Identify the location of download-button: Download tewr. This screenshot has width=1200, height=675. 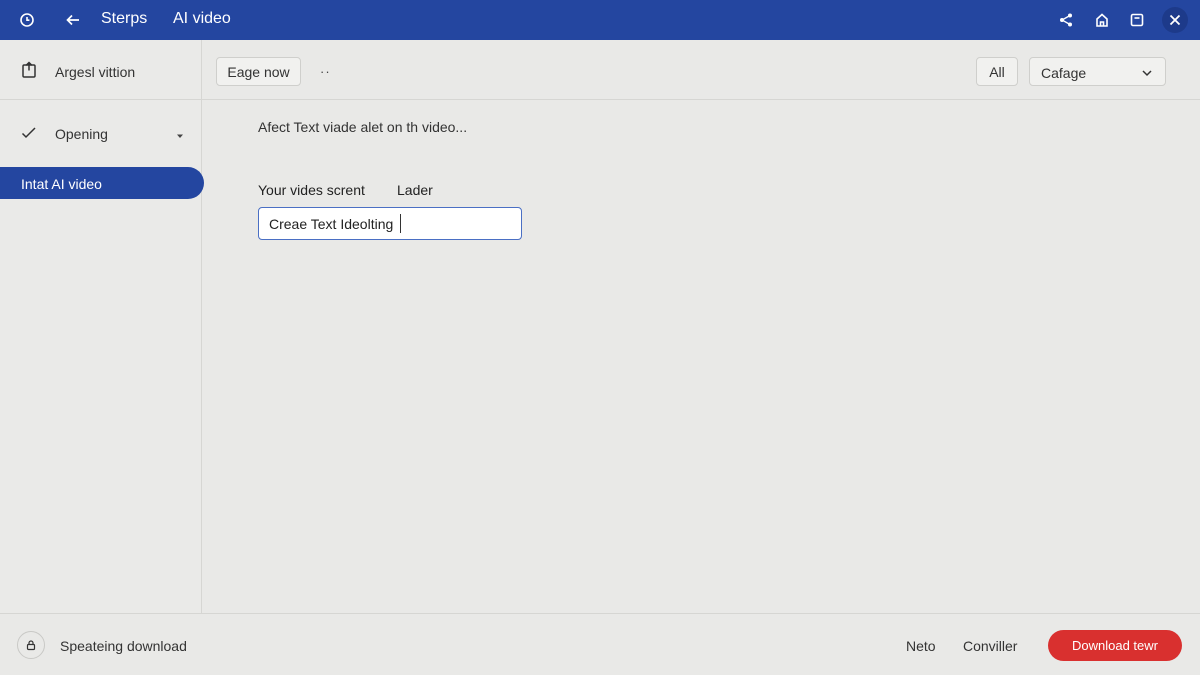
(1115, 645).